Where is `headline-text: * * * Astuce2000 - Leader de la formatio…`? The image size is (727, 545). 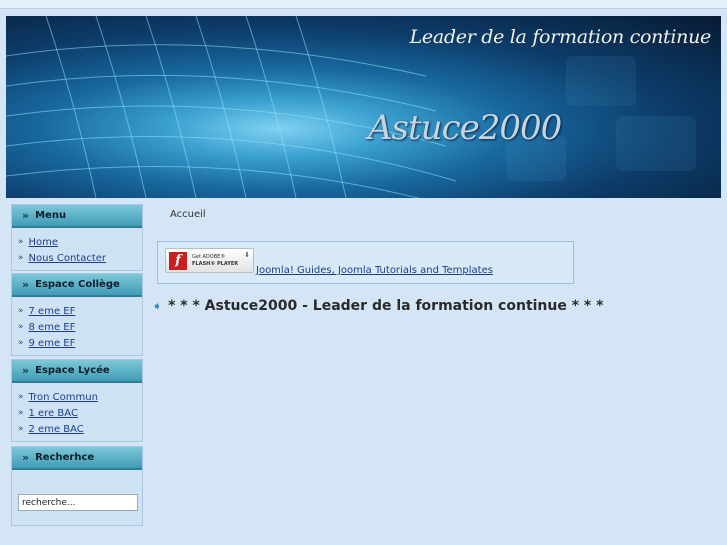 headline-text: * * * Astuce2000 - Leader de la formatio… is located at coordinates (386, 306).